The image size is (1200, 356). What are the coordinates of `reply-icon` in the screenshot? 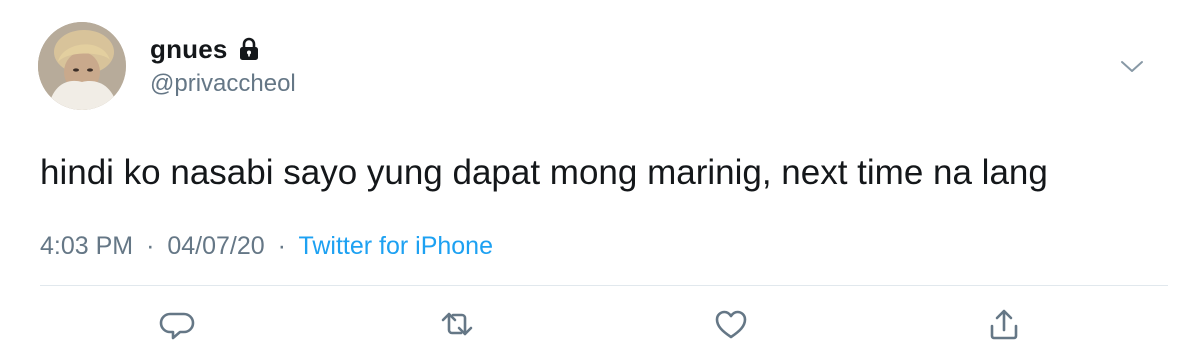 It's located at (177, 324).